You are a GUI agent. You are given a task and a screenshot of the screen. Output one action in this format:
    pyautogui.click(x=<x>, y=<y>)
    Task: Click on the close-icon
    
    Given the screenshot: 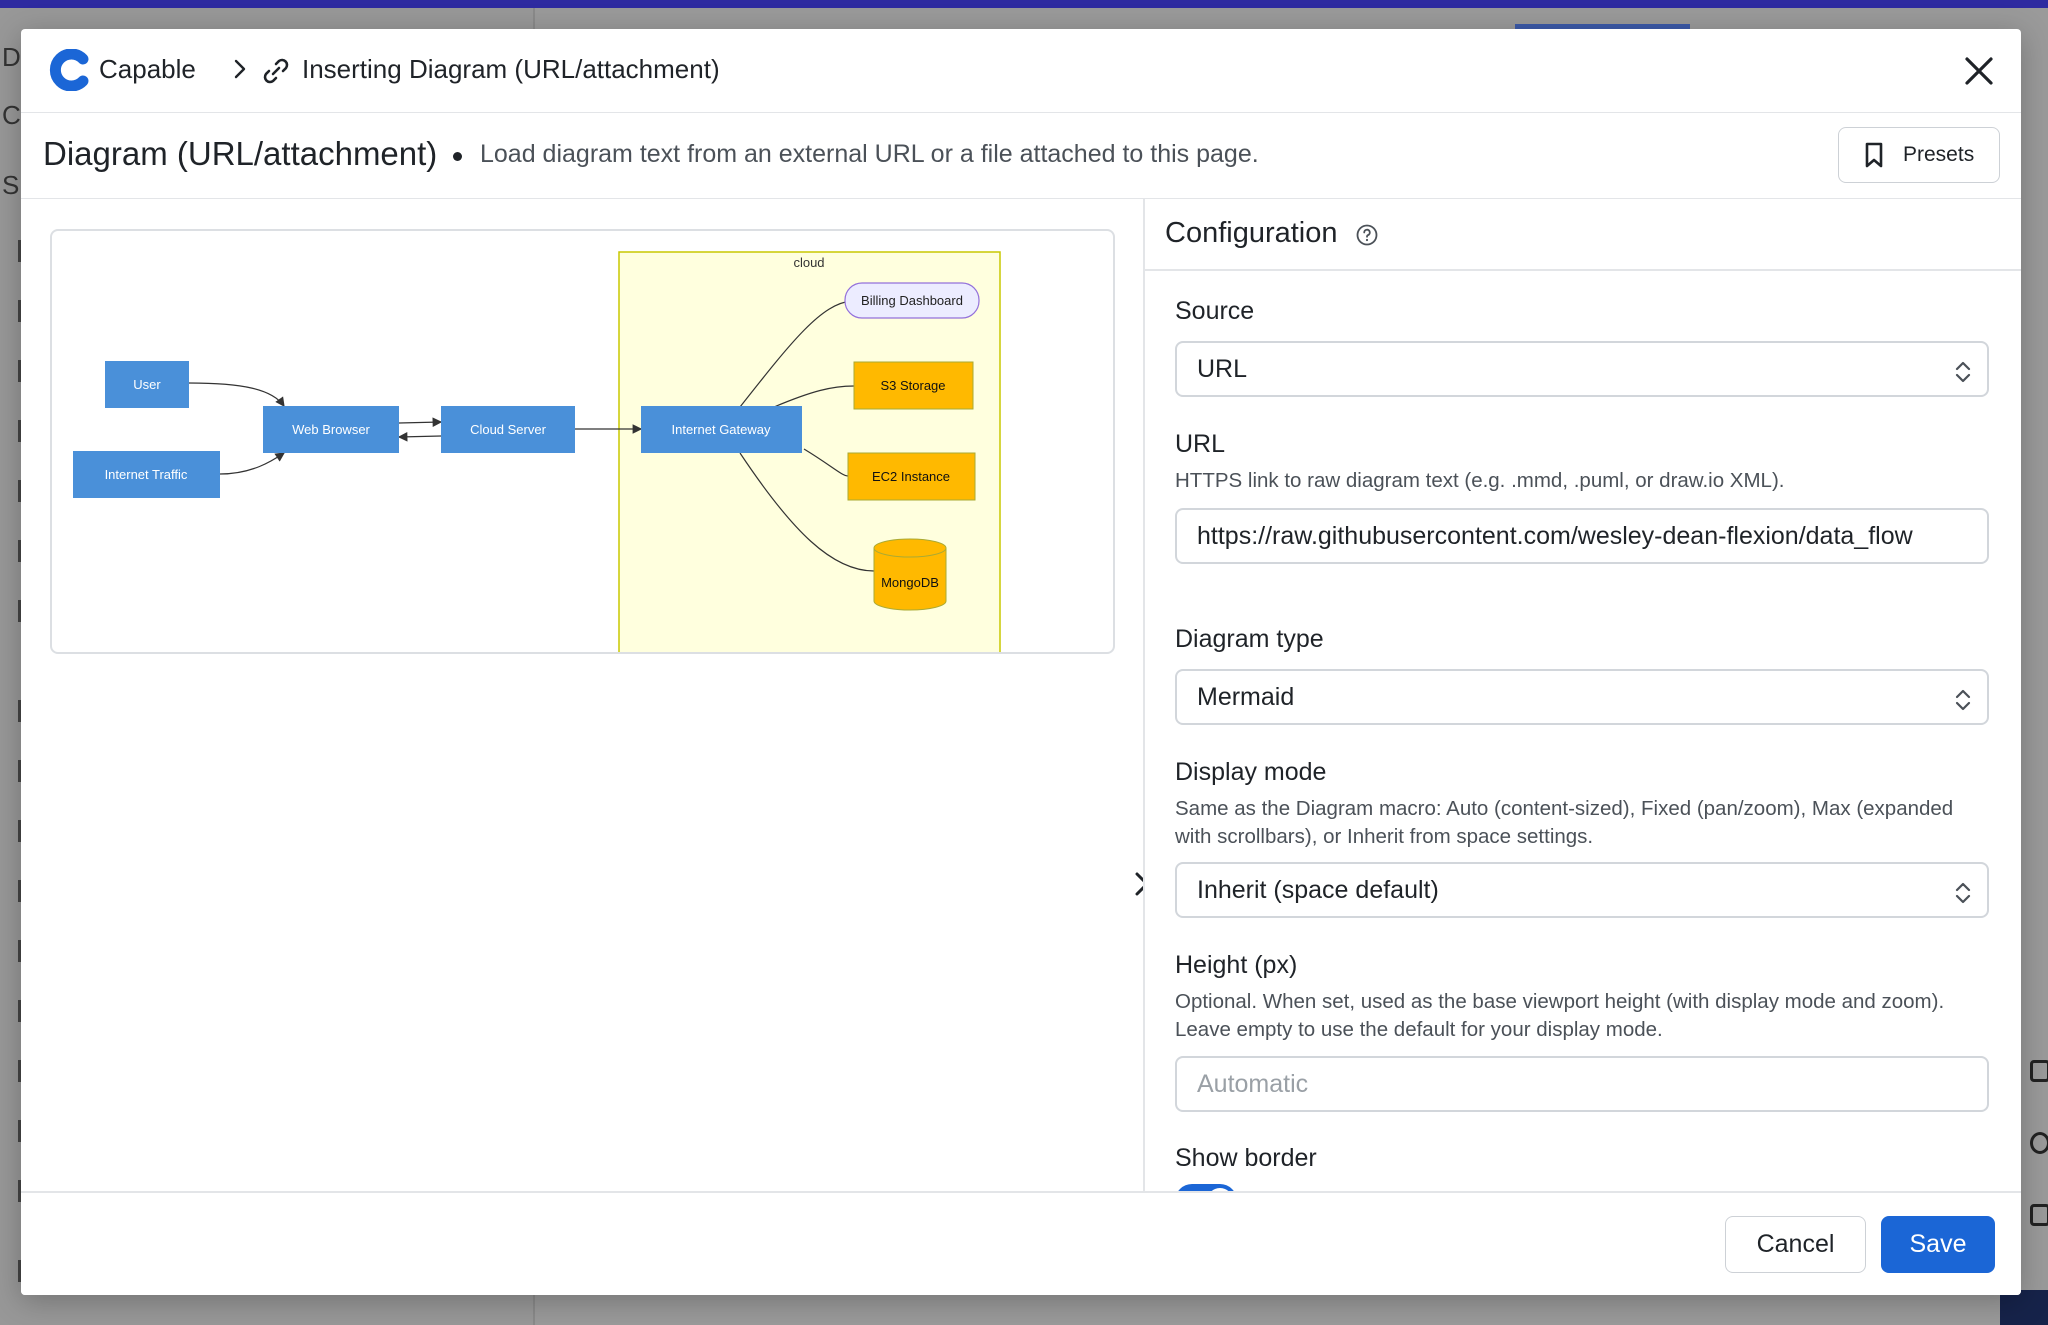 What is the action you would take?
    pyautogui.click(x=1979, y=71)
    